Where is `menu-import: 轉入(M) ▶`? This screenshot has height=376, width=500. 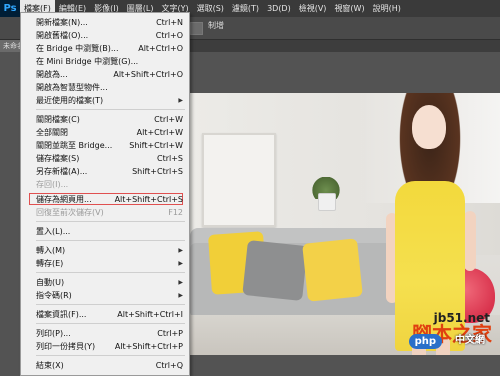 menu-import: 轉入(M) ▶ is located at coordinates (105, 250).